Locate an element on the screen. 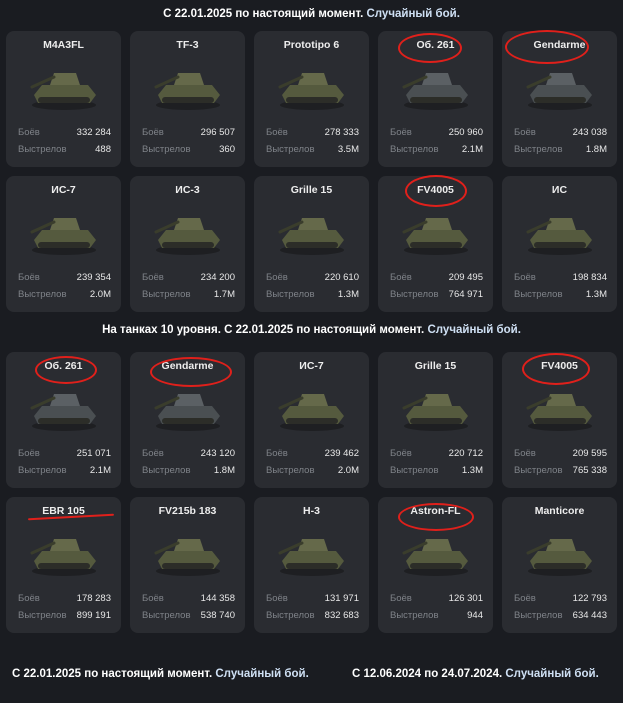 The height and width of the screenshot is (703, 623). battles-value: 198 834 is located at coordinates (589, 277).